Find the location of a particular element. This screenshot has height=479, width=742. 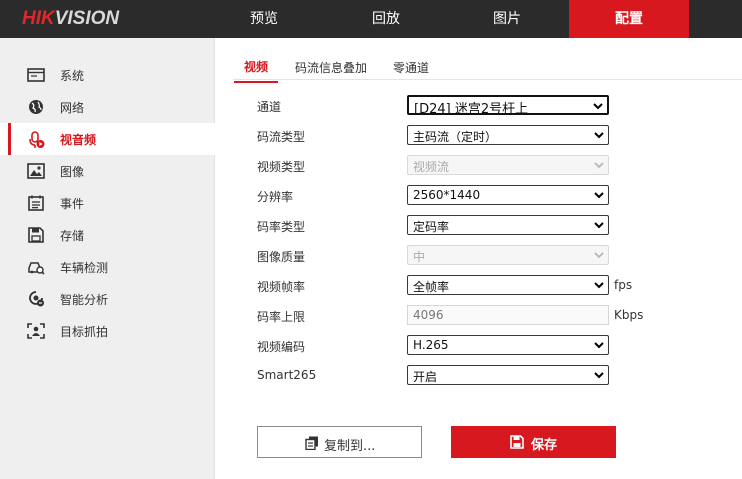

storage-disk-icon is located at coordinates (36, 235).